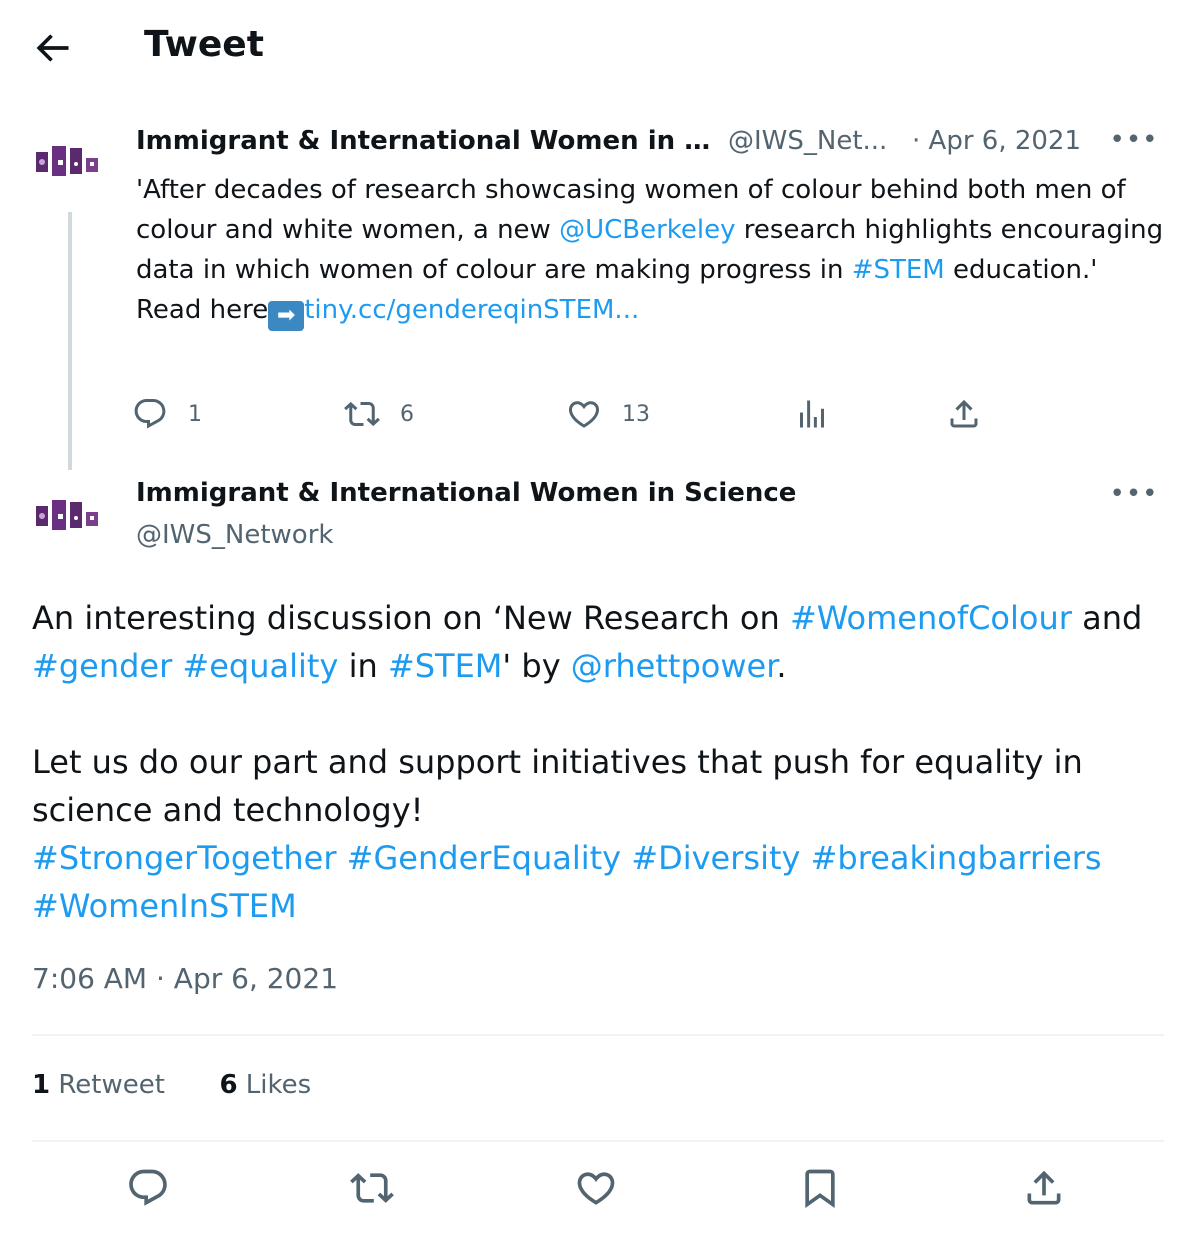 This screenshot has height=1244, width=1196. What do you see at coordinates (781, 666) in the screenshot?
I see `text-segment: .` at bounding box center [781, 666].